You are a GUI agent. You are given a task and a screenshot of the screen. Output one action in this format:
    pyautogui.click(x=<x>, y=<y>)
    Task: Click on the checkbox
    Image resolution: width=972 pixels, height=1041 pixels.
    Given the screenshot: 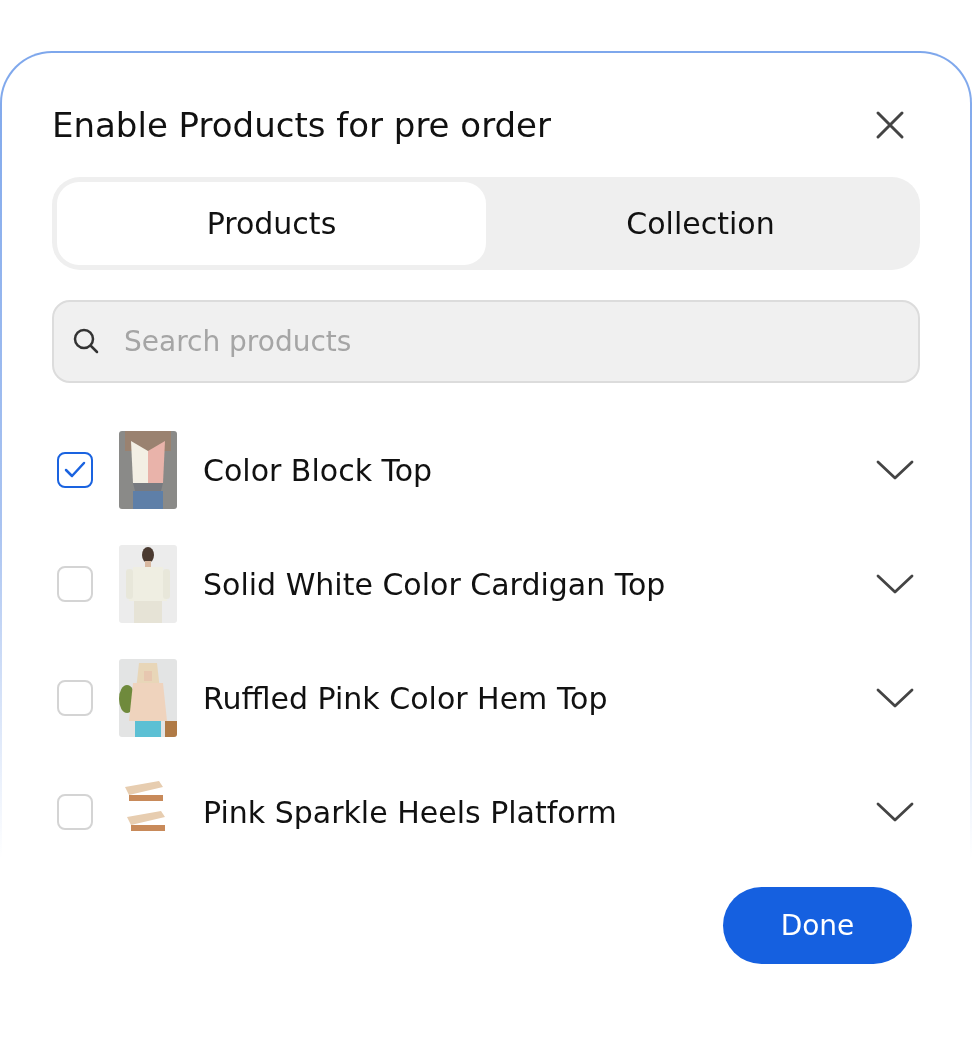 What is the action you would take?
    pyautogui.click(x=75, y=470)
    